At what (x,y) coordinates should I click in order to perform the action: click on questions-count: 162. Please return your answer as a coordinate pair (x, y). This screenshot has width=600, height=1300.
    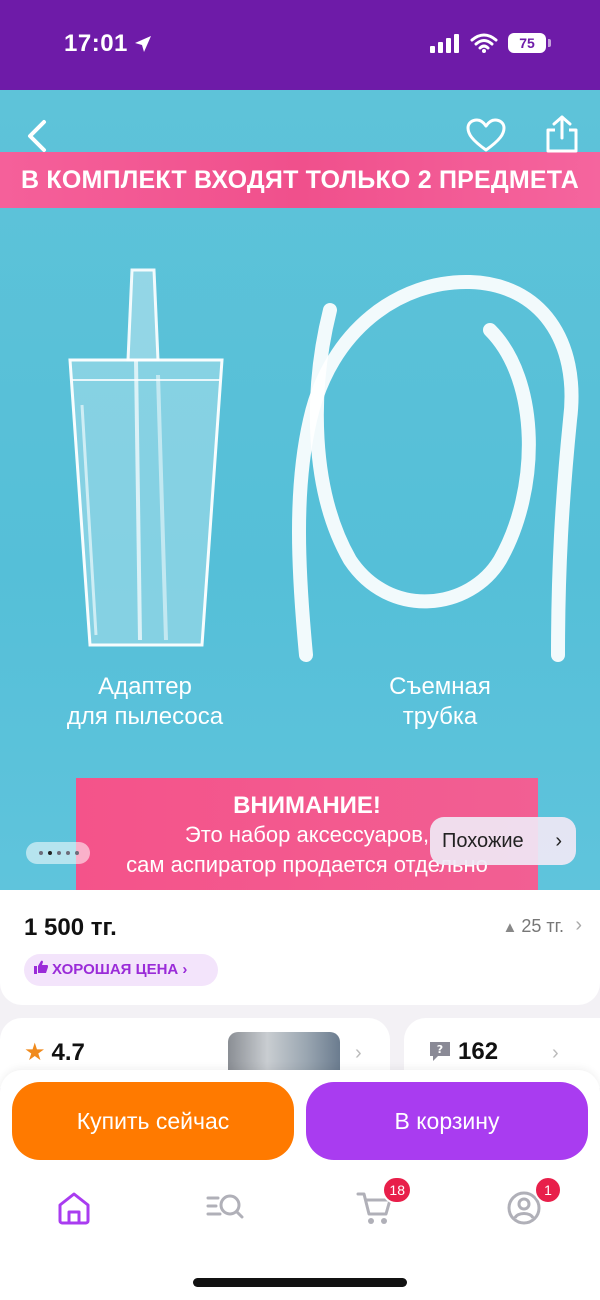
    Looking at the image, I should click on (478, 1051).